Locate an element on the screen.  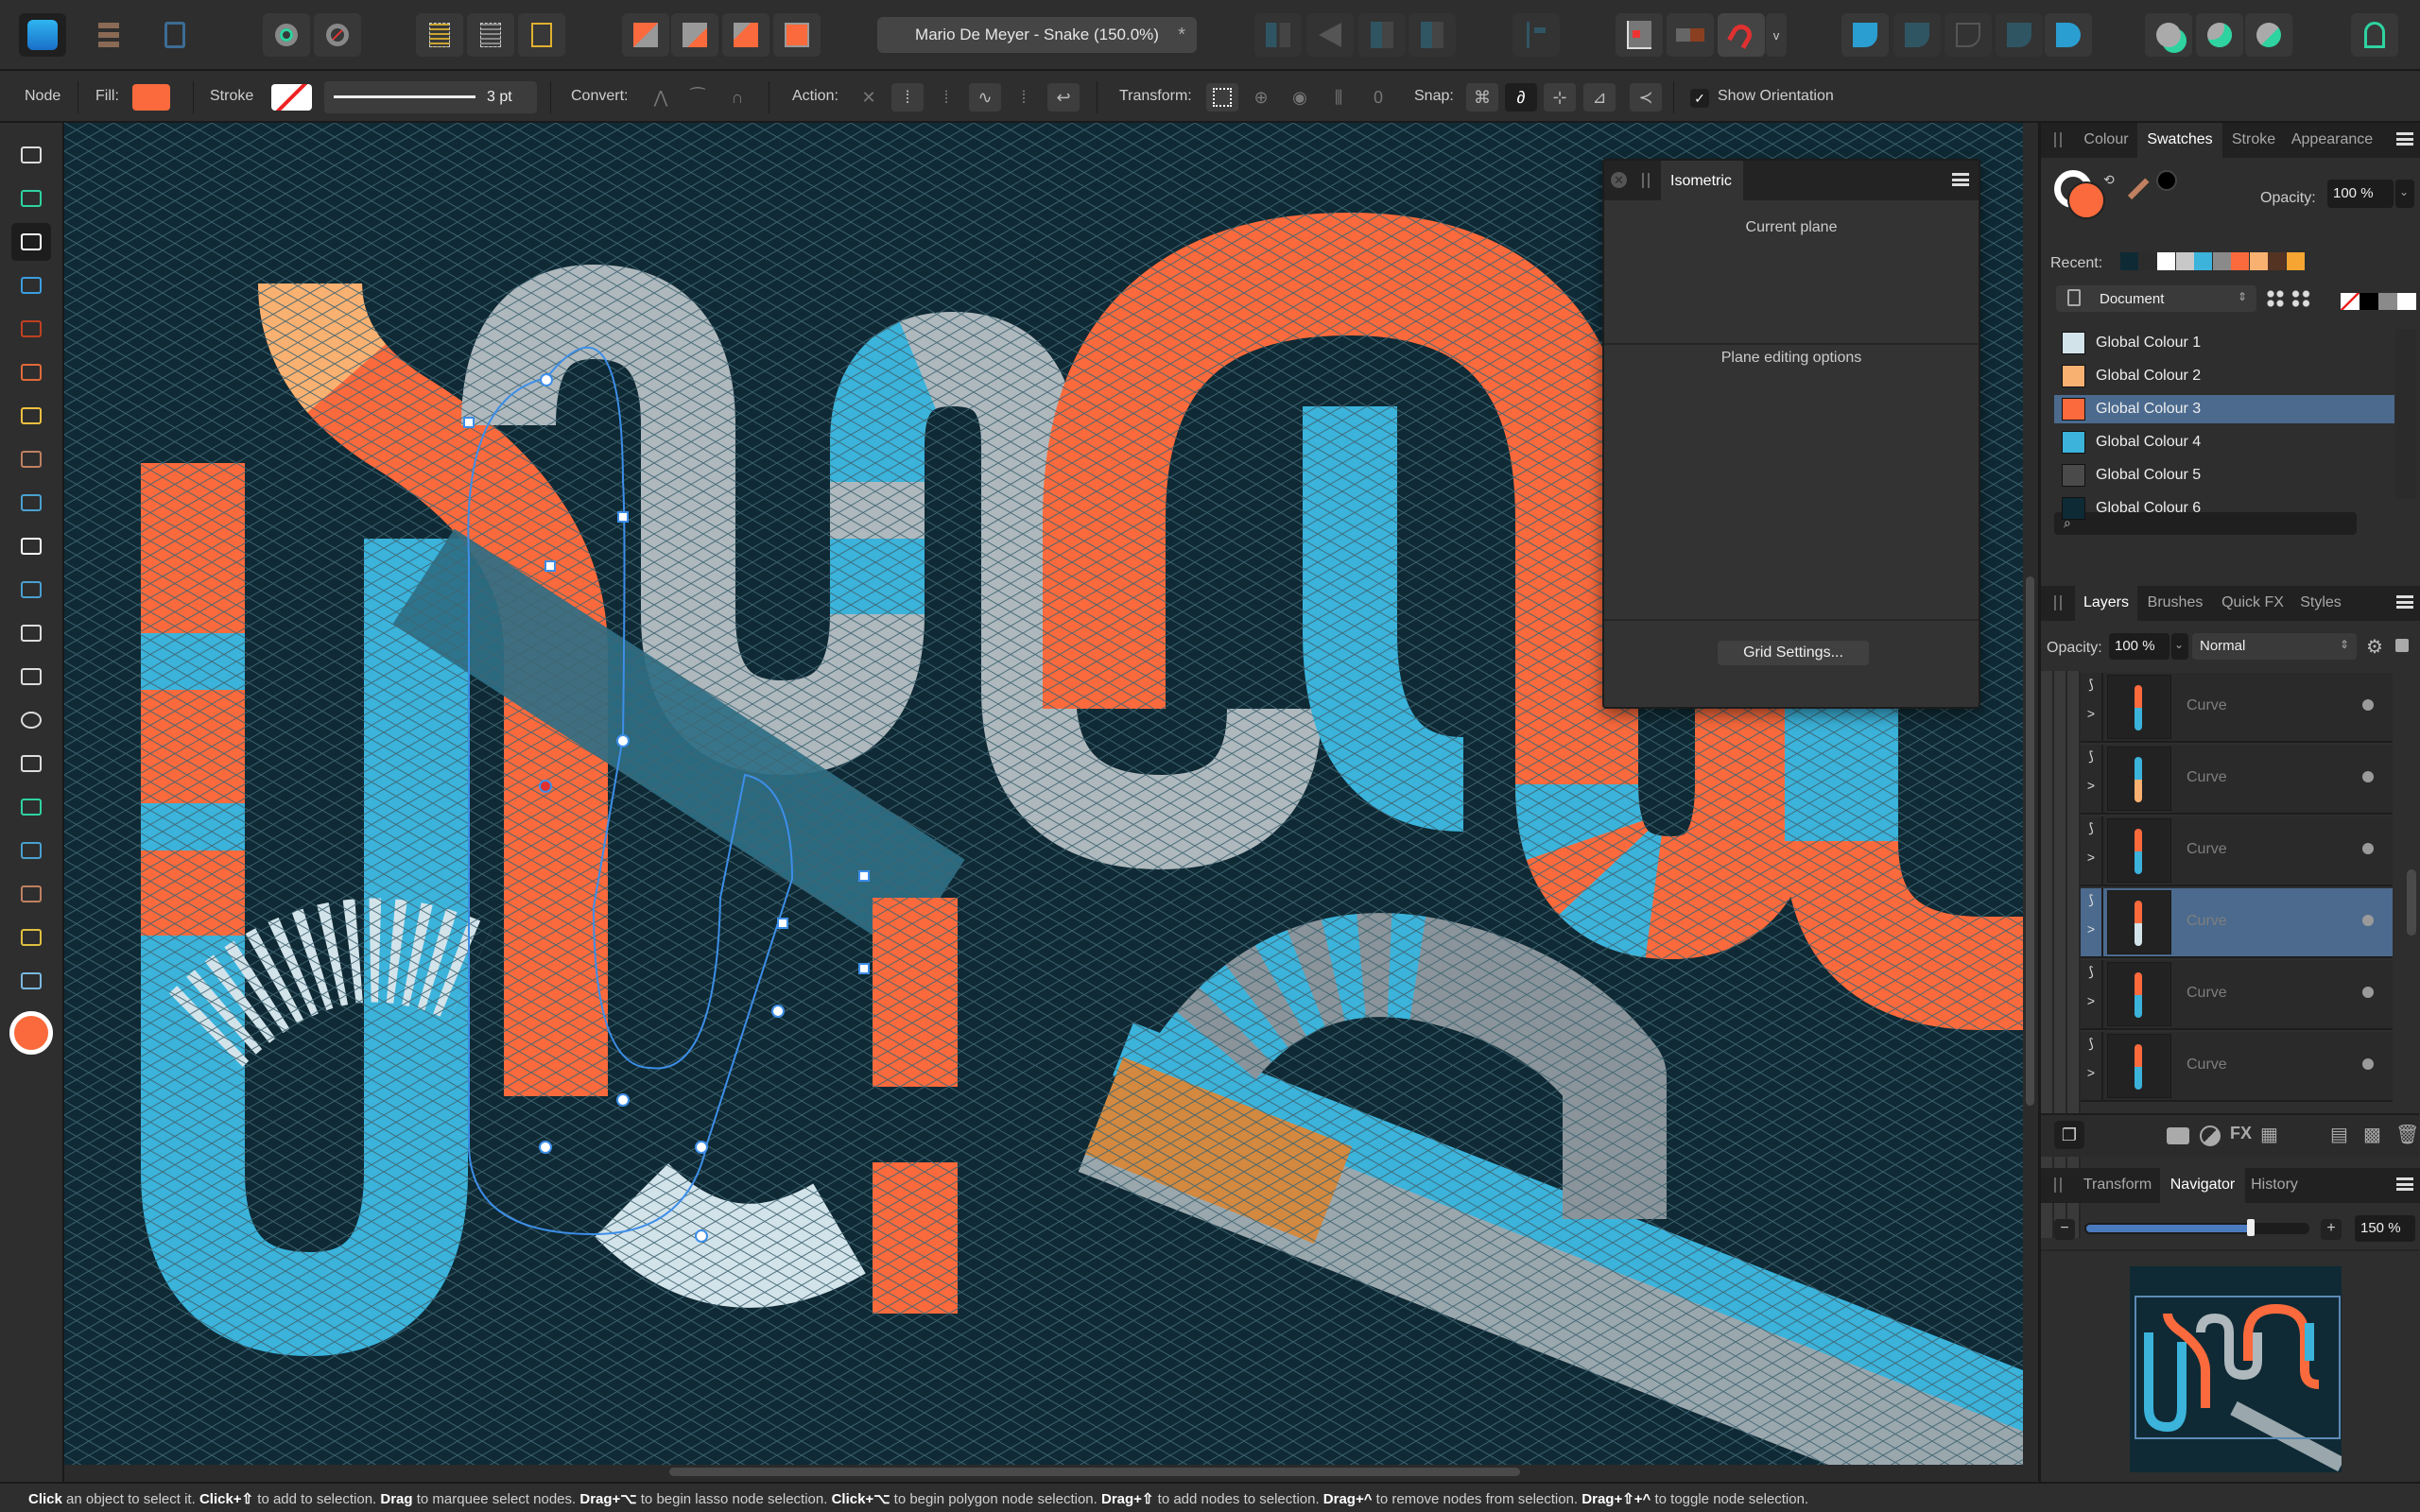
colour-picker-tool-icon is located at coordinates (31, 894).